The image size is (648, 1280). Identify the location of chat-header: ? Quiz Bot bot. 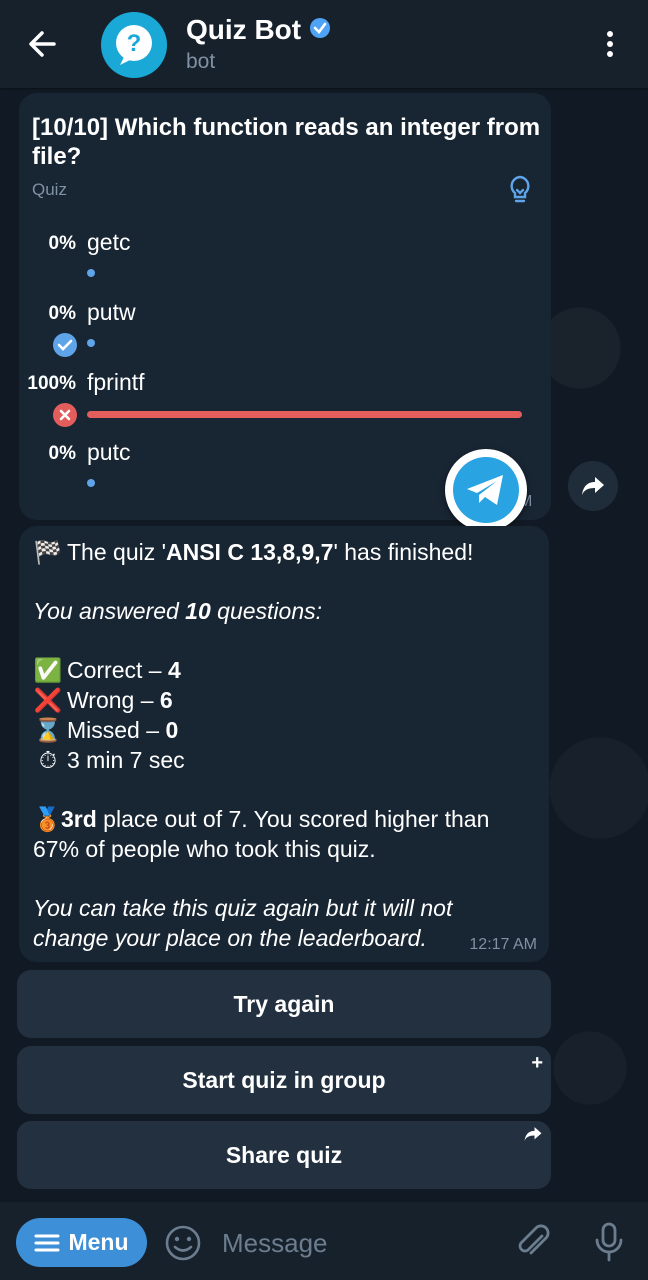
(324, 44).